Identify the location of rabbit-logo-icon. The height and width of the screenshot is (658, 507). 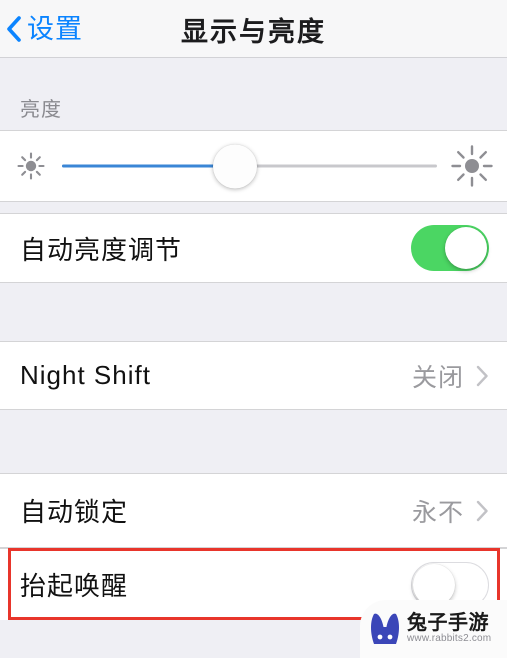
(385, 628).